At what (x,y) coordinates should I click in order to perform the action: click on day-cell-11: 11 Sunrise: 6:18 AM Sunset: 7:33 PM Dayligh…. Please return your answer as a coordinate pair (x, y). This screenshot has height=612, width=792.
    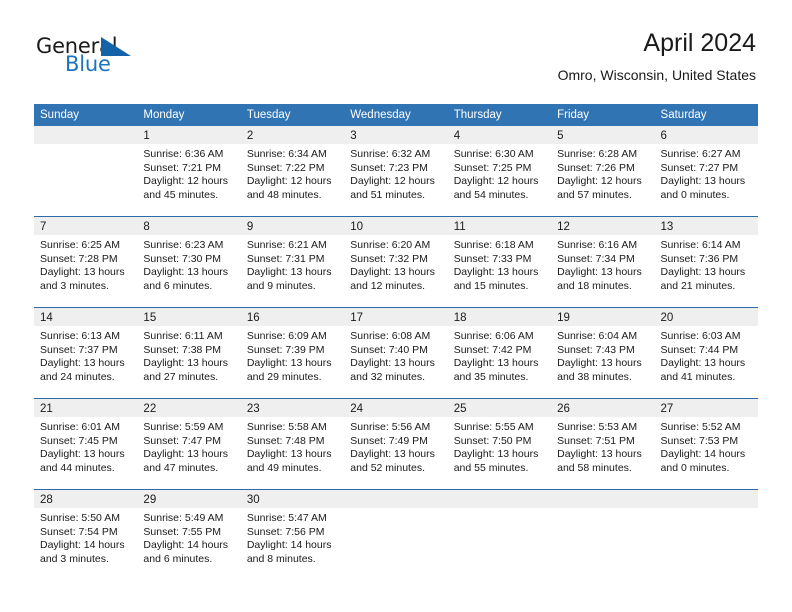
    Looking at the image, I should click on (499, 262).